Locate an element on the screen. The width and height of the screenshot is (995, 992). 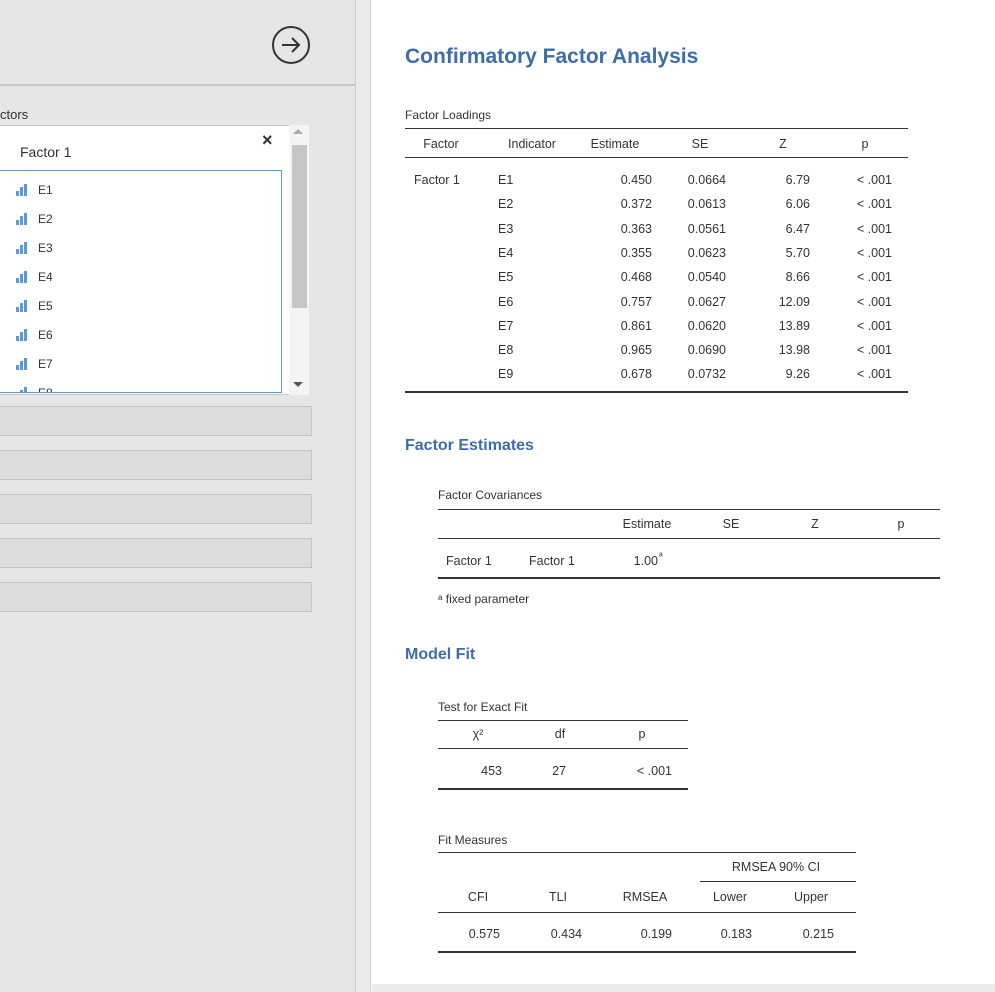
indicator-cell: E5 is located at coordinates (506, 277).